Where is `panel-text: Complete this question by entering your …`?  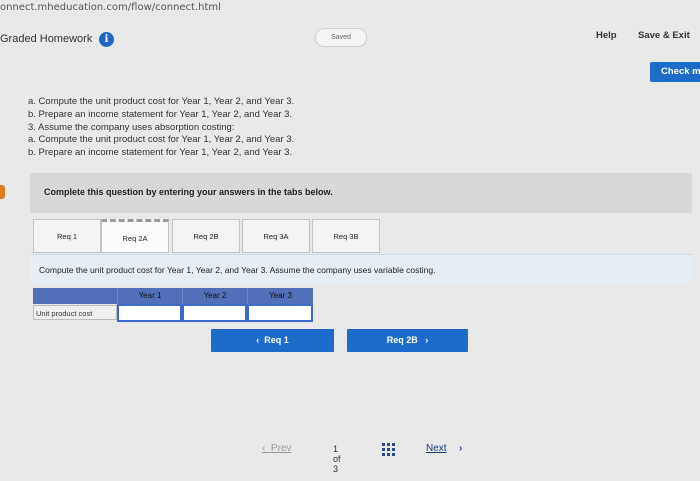
panel-text: Complete this question by entering your … is located at coordinates (188, 192).